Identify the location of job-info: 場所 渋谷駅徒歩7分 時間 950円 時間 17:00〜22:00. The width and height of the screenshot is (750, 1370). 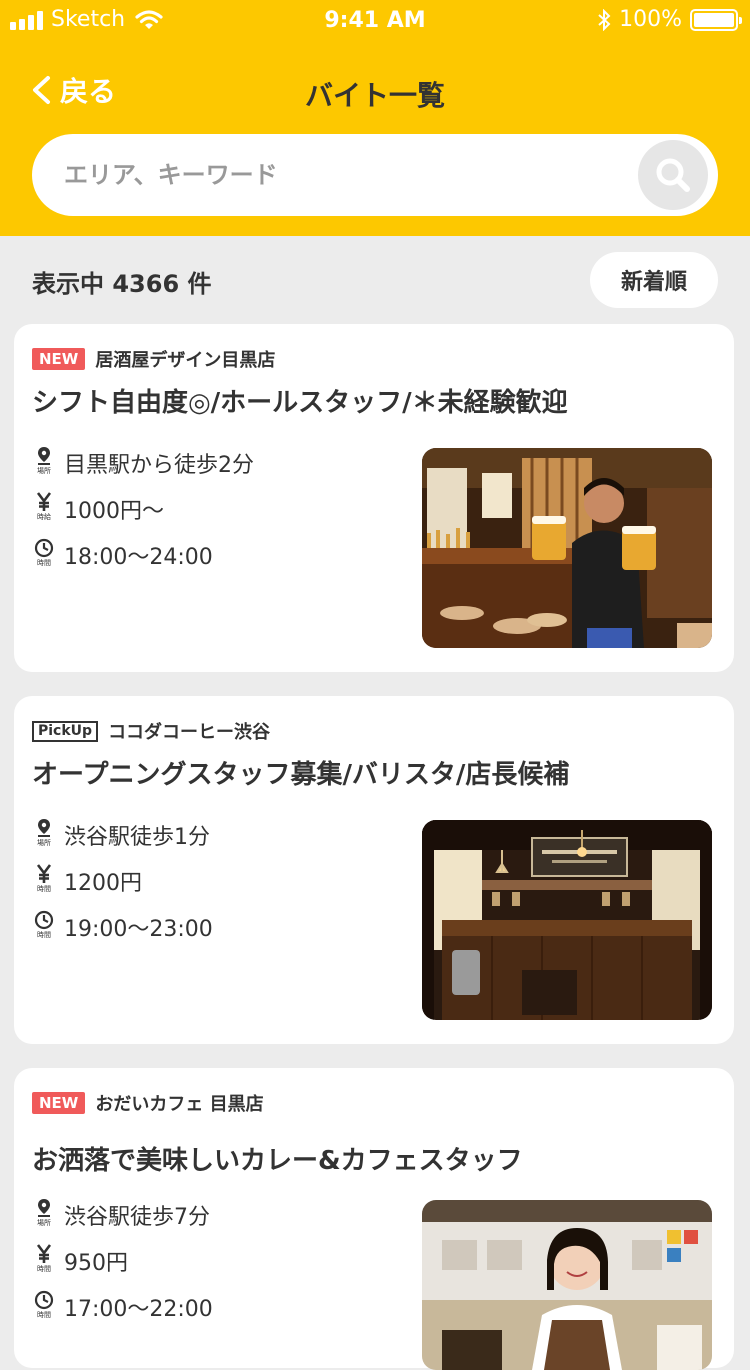
(122, 1261).